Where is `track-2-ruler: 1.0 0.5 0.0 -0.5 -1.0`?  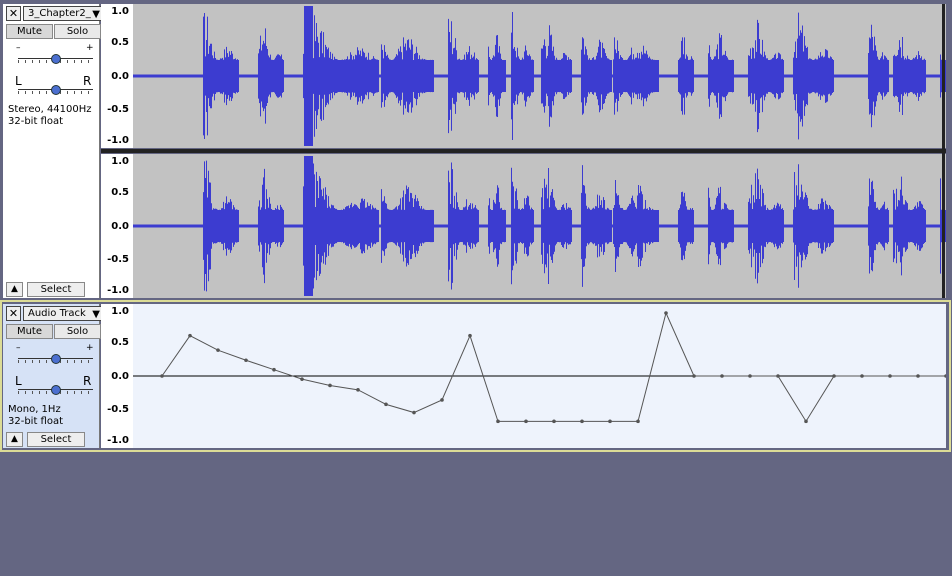
track-2-ruler: 1.0 0.5 0.0 -0.5 -1.0 is located at coordinates (117, 376).